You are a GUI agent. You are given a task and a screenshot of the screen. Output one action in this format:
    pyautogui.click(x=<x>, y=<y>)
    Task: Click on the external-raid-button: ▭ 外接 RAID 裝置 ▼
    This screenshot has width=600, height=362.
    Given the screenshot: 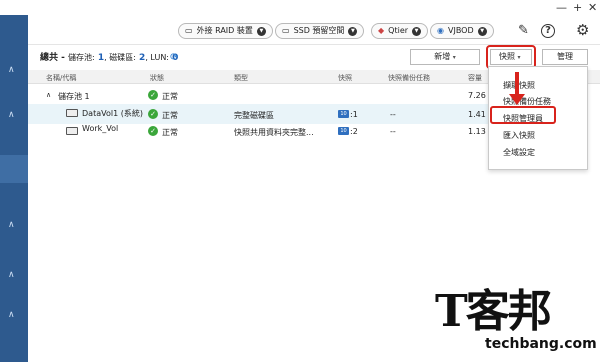 What is the action you would take?
    pyautogui.click(x=225, y=31)
    